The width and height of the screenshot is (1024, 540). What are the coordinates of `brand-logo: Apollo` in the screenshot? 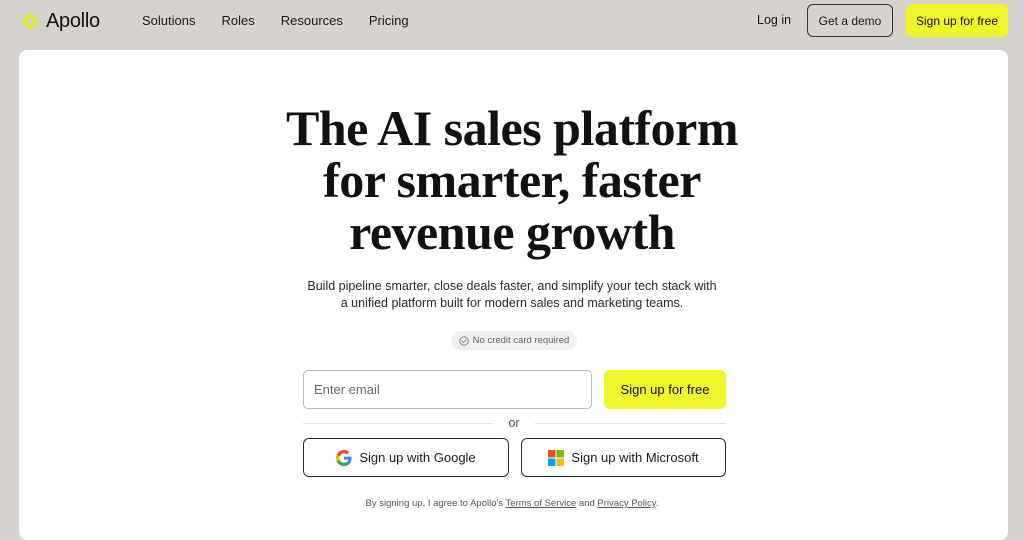 It's located at (60, 21).